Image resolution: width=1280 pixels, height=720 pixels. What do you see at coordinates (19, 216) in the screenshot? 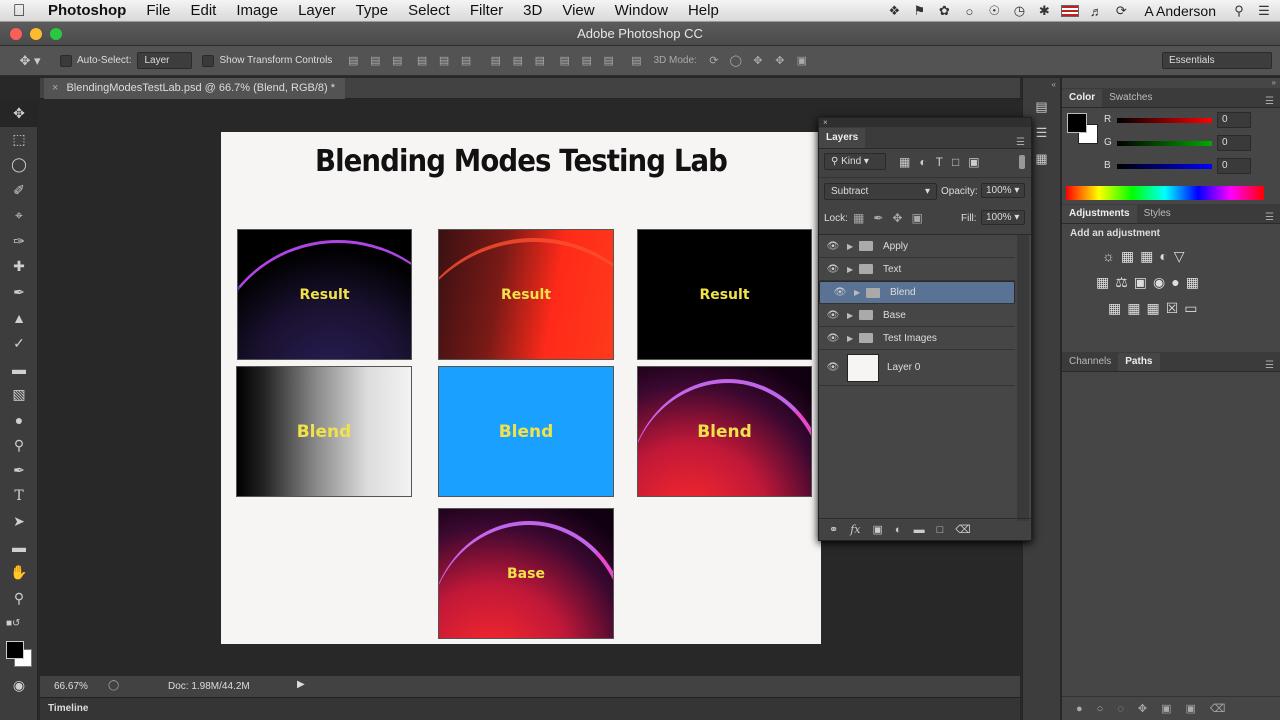
I see `crop-tool-icon: ⌖` at bounding box center [19, 216].